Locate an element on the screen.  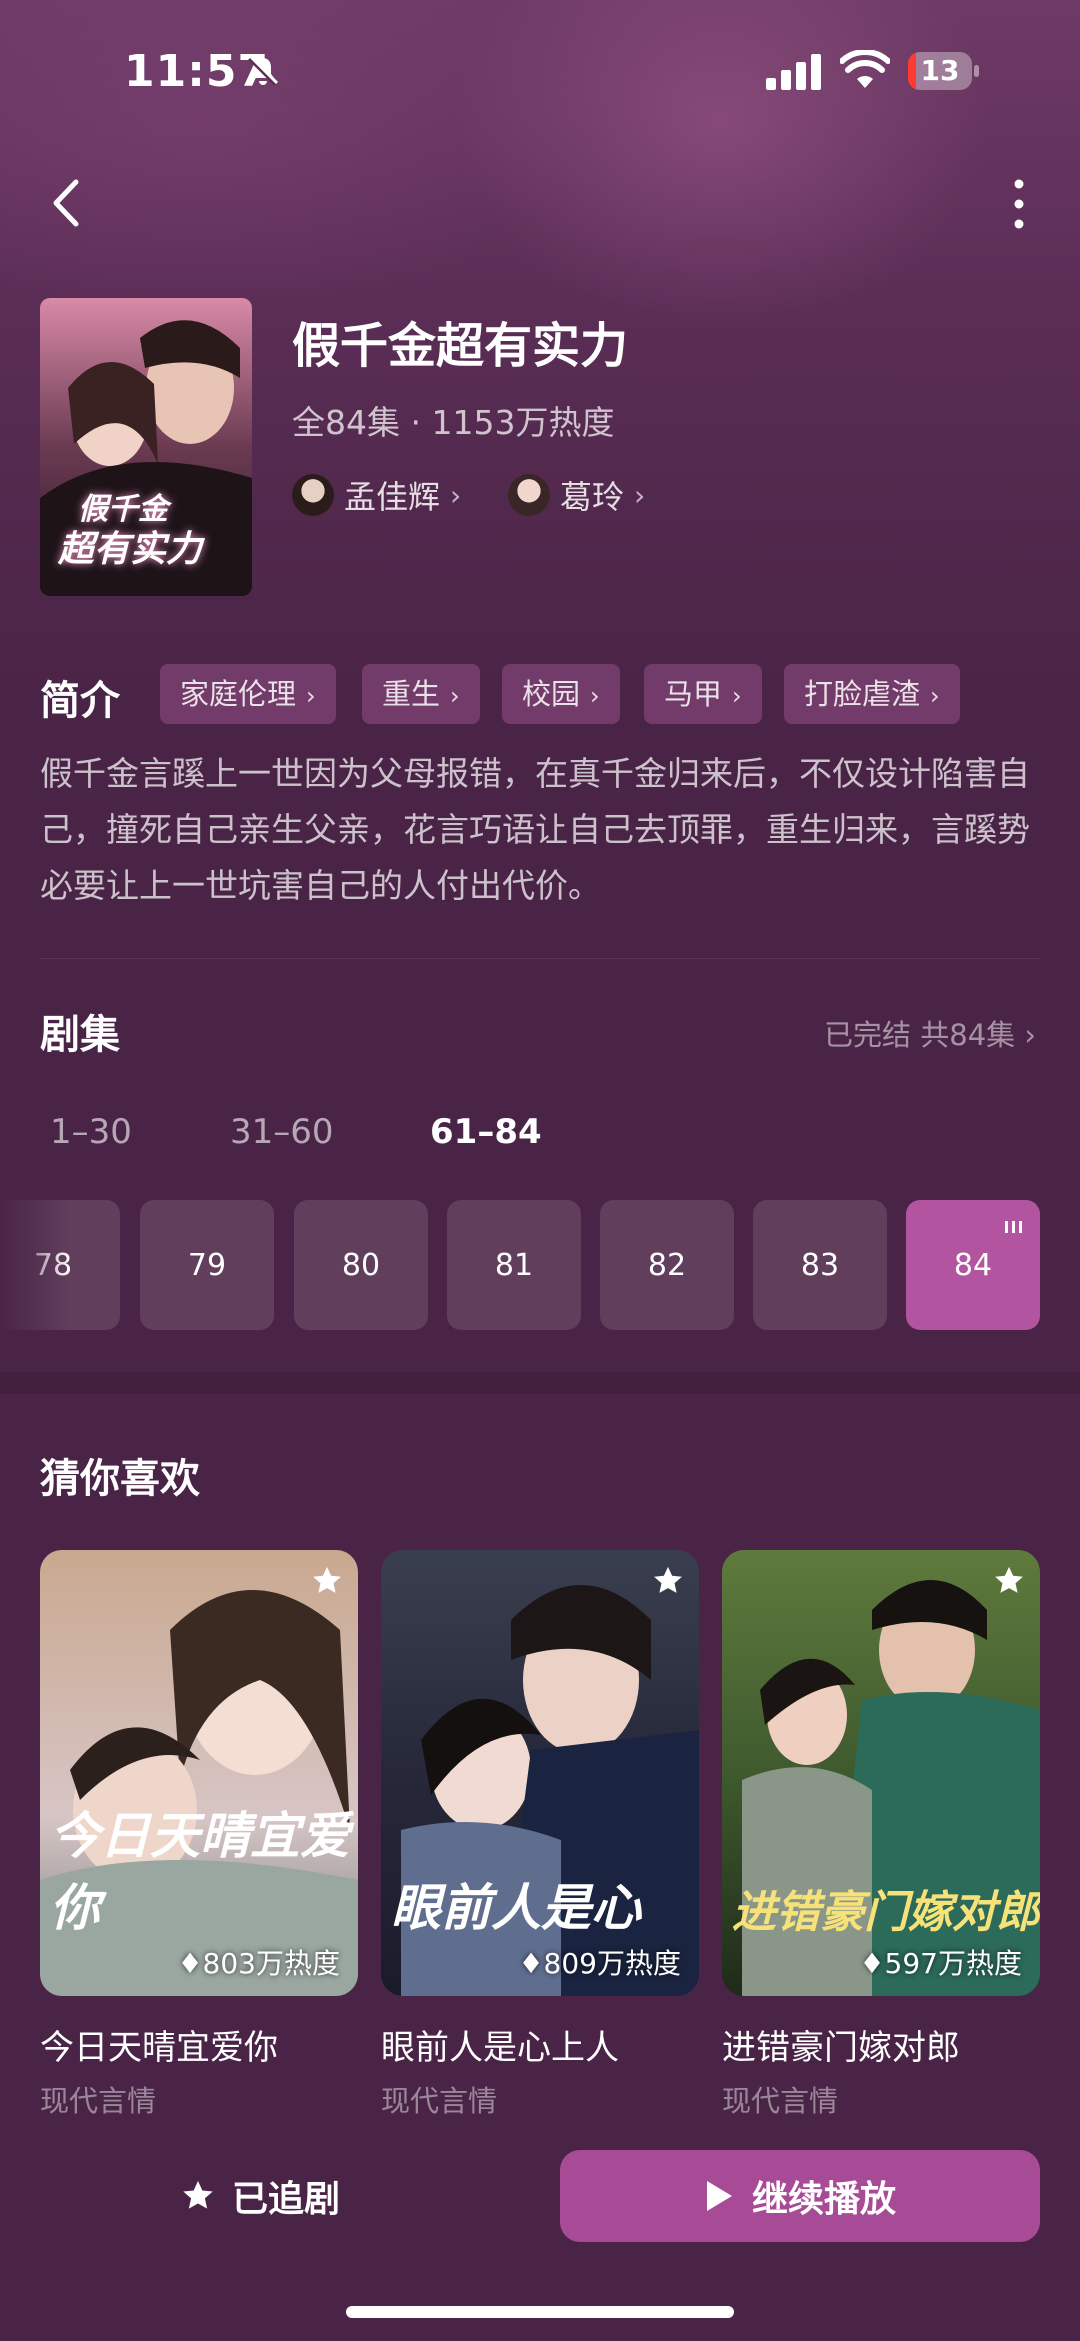
tag-item: 校园 › is located at coordinates (561, 694).